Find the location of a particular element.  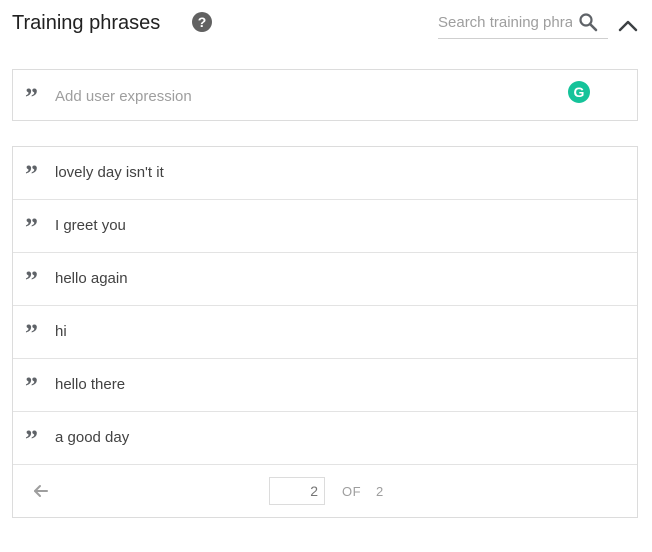

section-title: Training phrases is located at coordinates (86, 23).